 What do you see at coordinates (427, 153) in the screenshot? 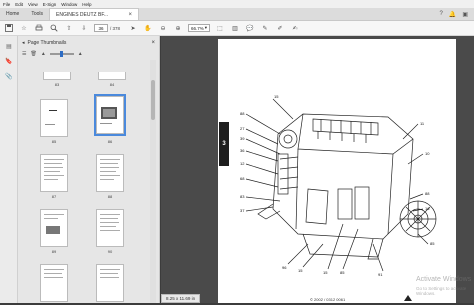
I see `callout-label: 10` at bounding box center [427, 153].